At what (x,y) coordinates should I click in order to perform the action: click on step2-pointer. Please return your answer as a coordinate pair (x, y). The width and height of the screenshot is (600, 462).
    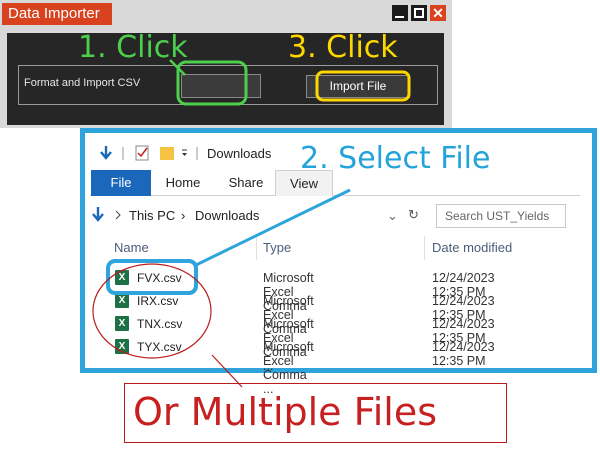
    Looking at the image, I should click on (273, 227).